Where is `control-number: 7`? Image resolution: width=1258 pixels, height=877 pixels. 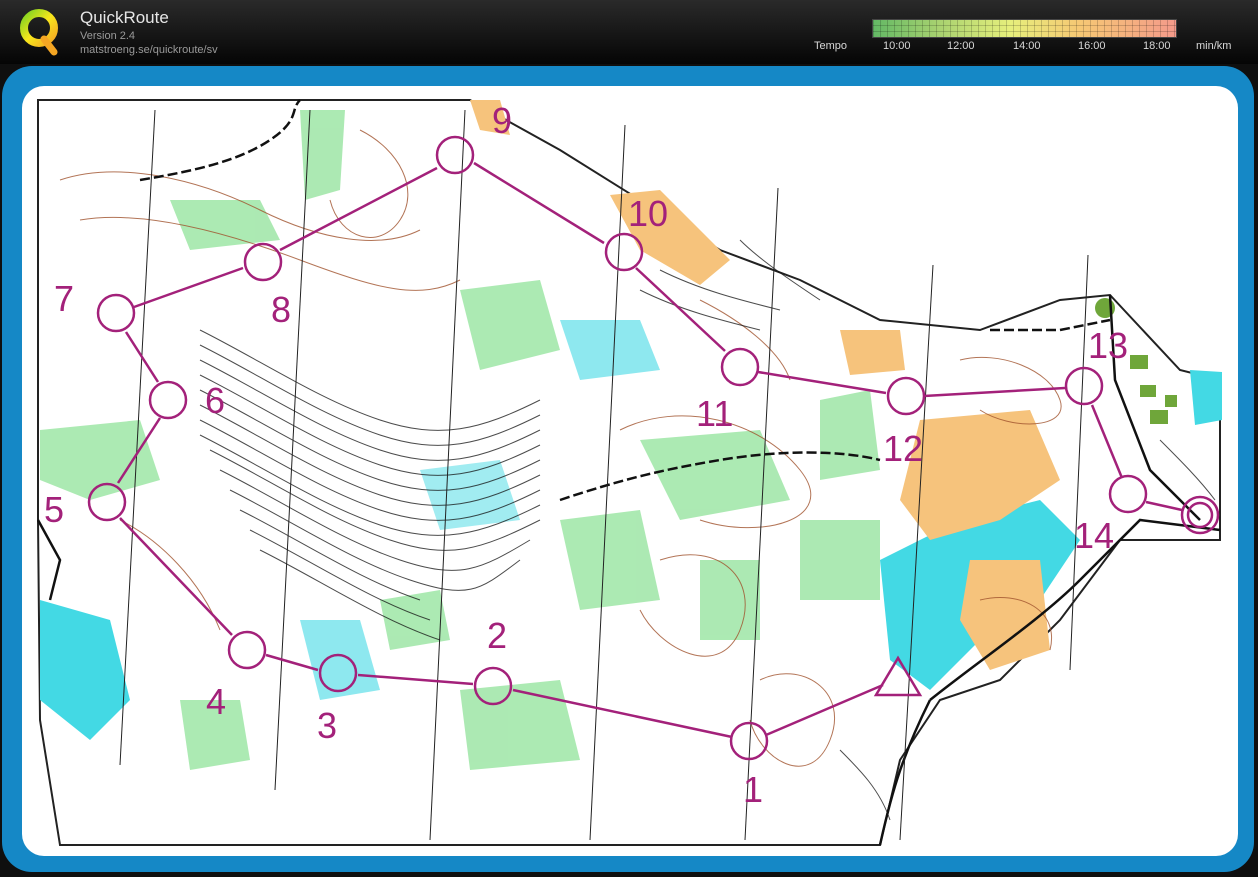 control-number: 7 is located at coordinates (64, 298).